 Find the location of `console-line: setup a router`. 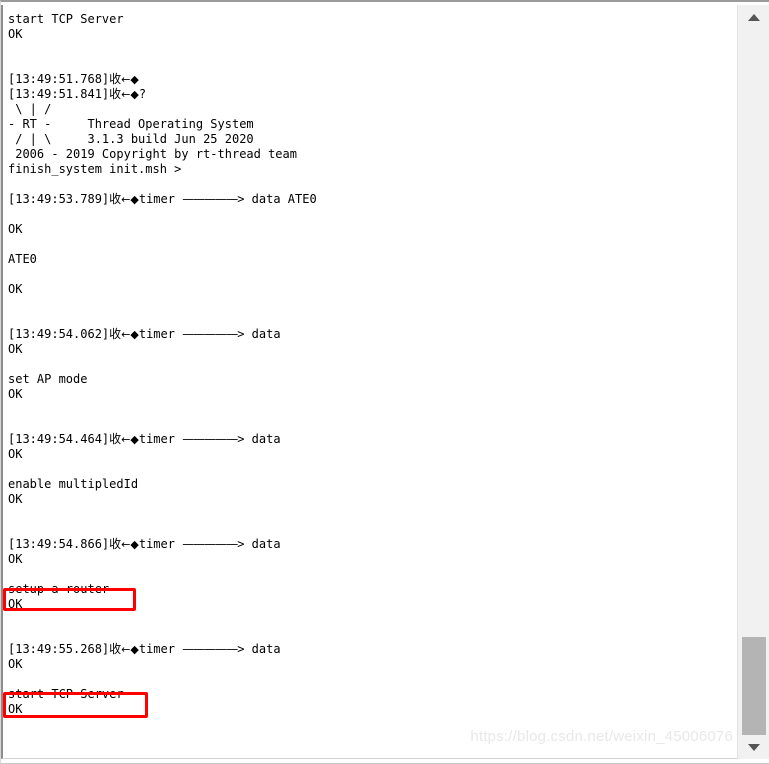

console-line: setup a router is located at coordinates (59, 589).